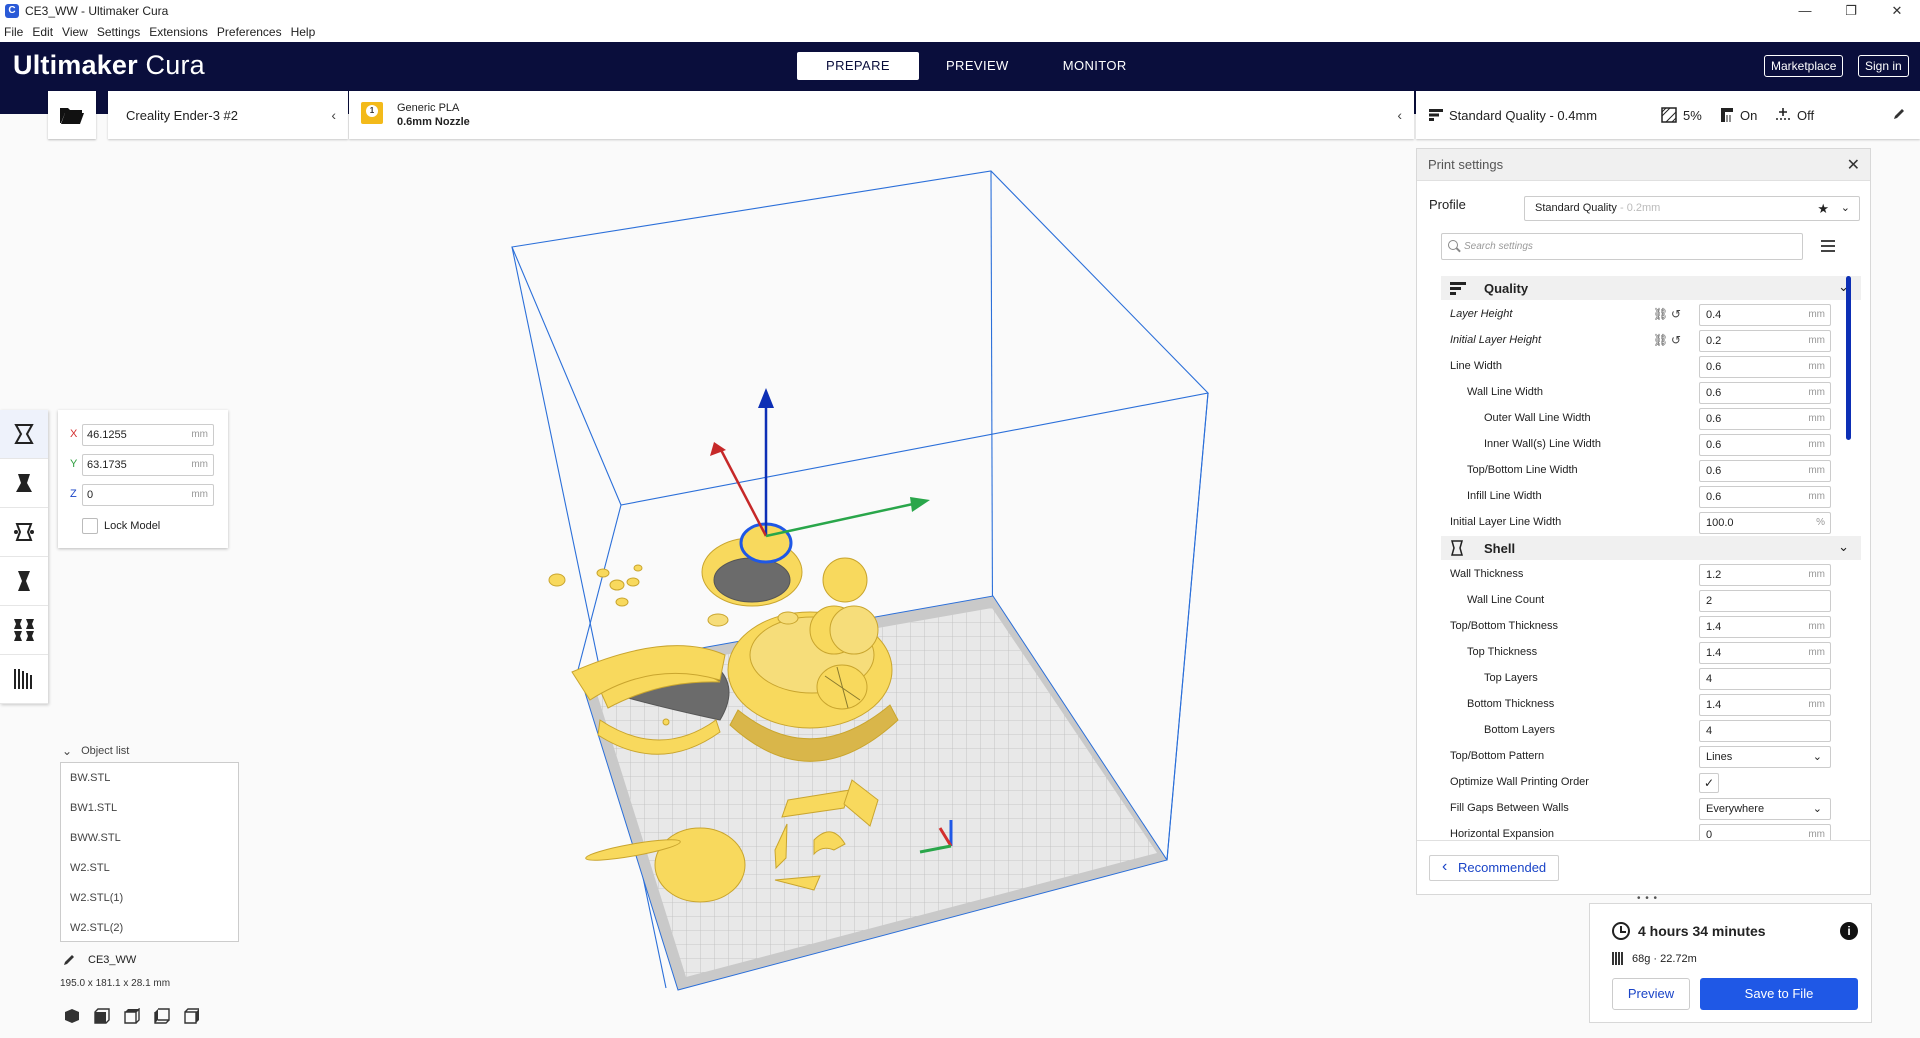 The height and width of the screenshot is (1038, 1920). Describe the element at coordinates (1851, 11) in the screenshot. I see `maximize-button: ❐` at that location.